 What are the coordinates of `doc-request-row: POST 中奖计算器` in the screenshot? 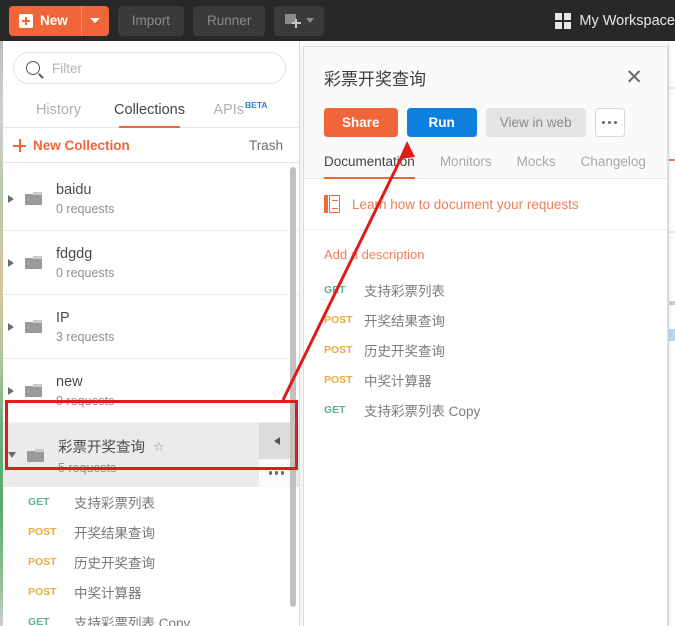 It's located at (485, 380).